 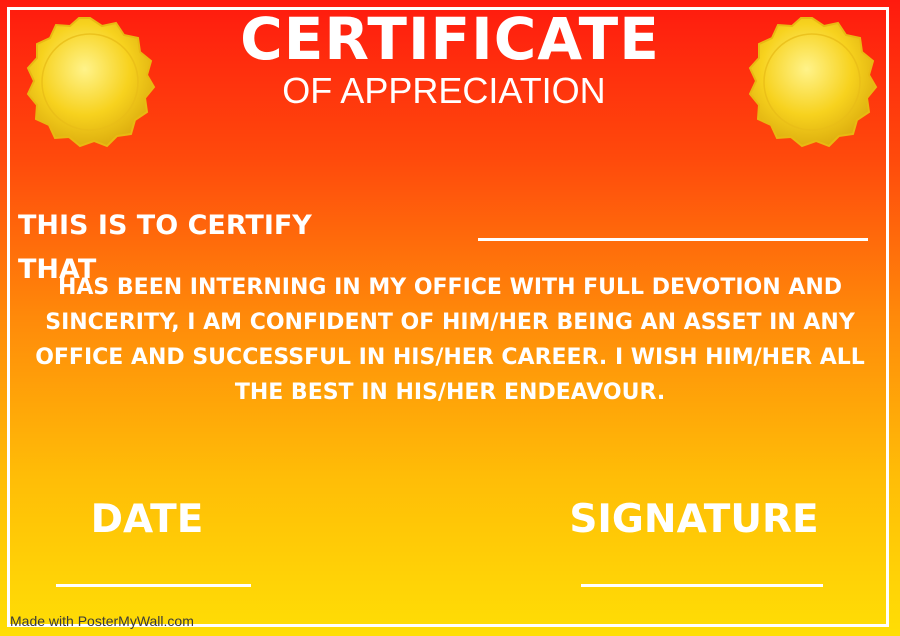 What do you see at coordinates (673, 239) in the screenshot?
I see `recipient-name-line` at bounding box center [673, 239].